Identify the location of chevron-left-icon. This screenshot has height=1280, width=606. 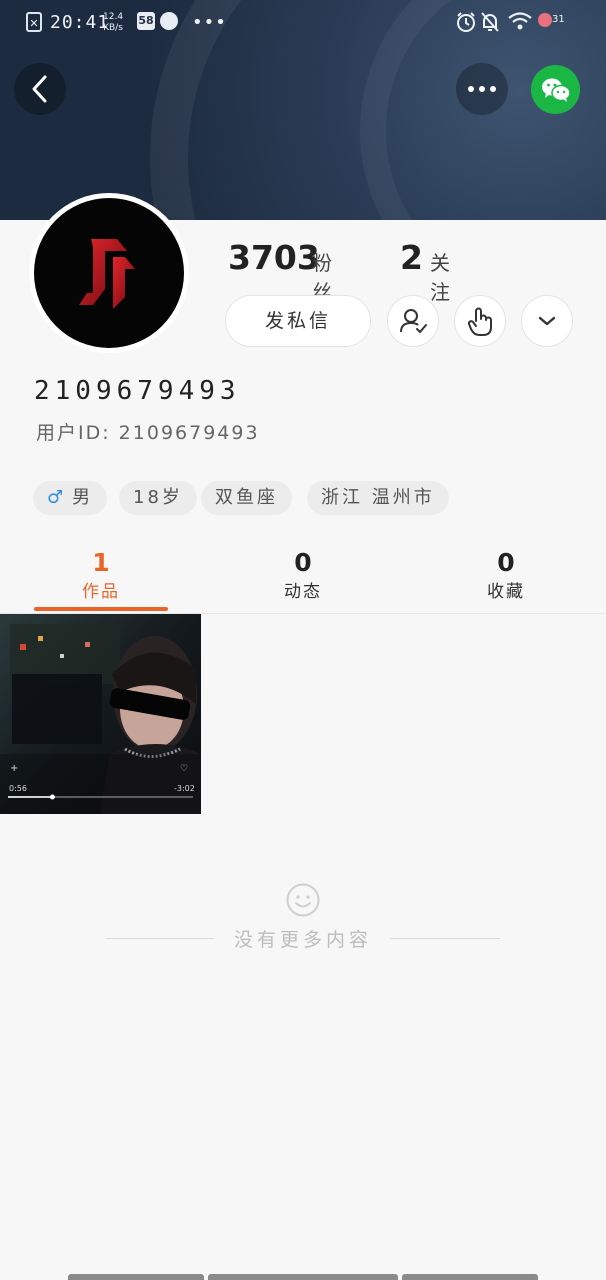
(39, 89).